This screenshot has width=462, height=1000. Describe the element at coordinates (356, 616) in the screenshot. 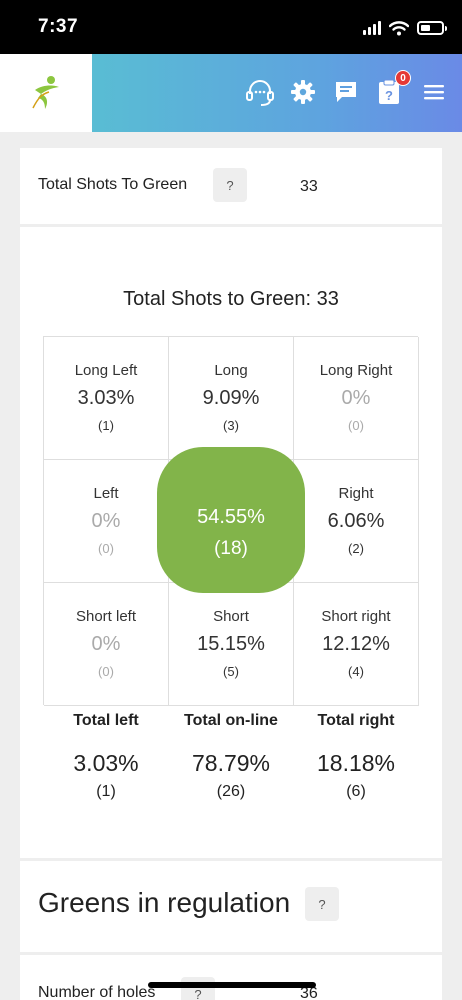

I see `cell-label: Short right` at that location.